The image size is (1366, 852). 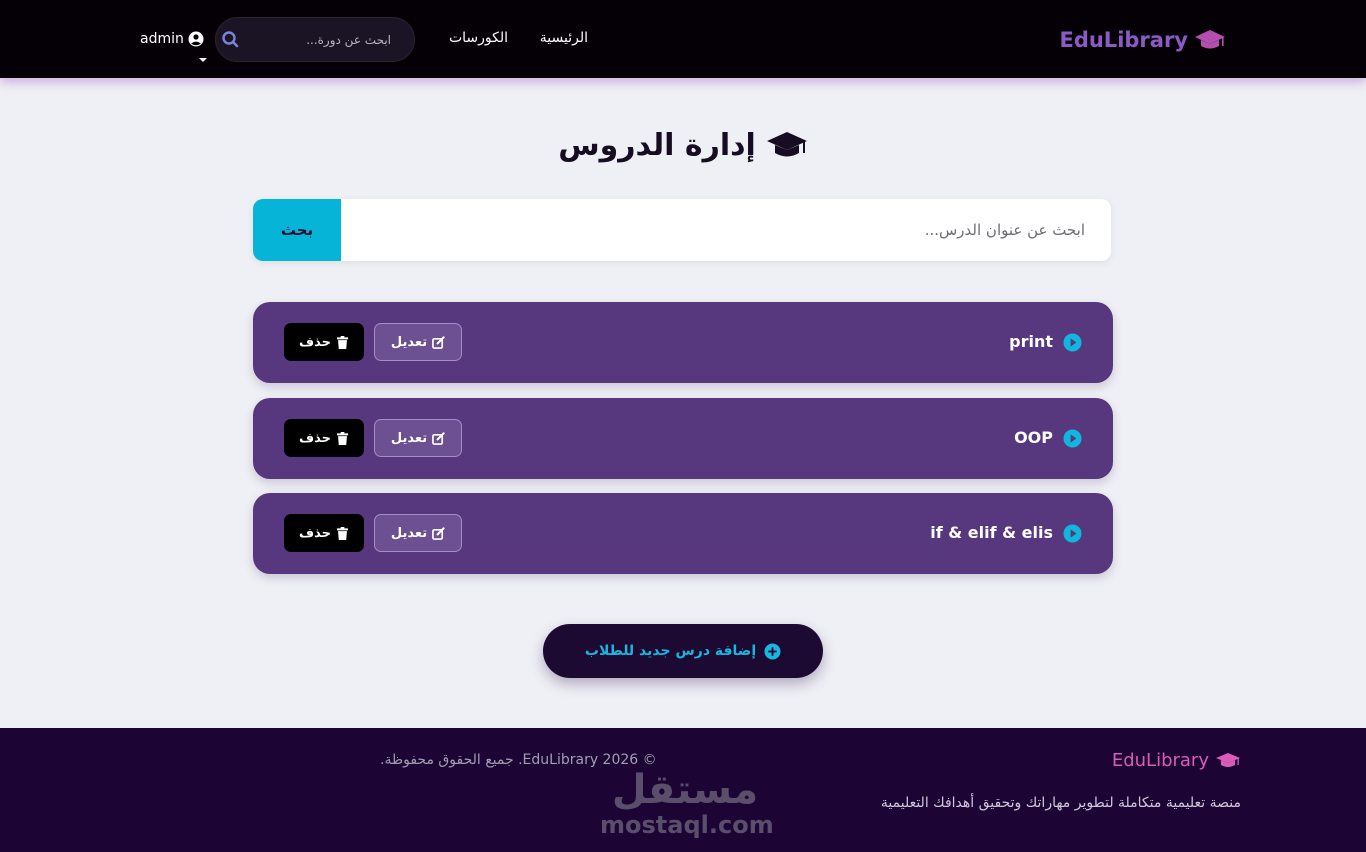 What do you see at coordinates (203, 60) in the screenshot?
I see `chevron-down-icon` at bounding box center [203, 60].